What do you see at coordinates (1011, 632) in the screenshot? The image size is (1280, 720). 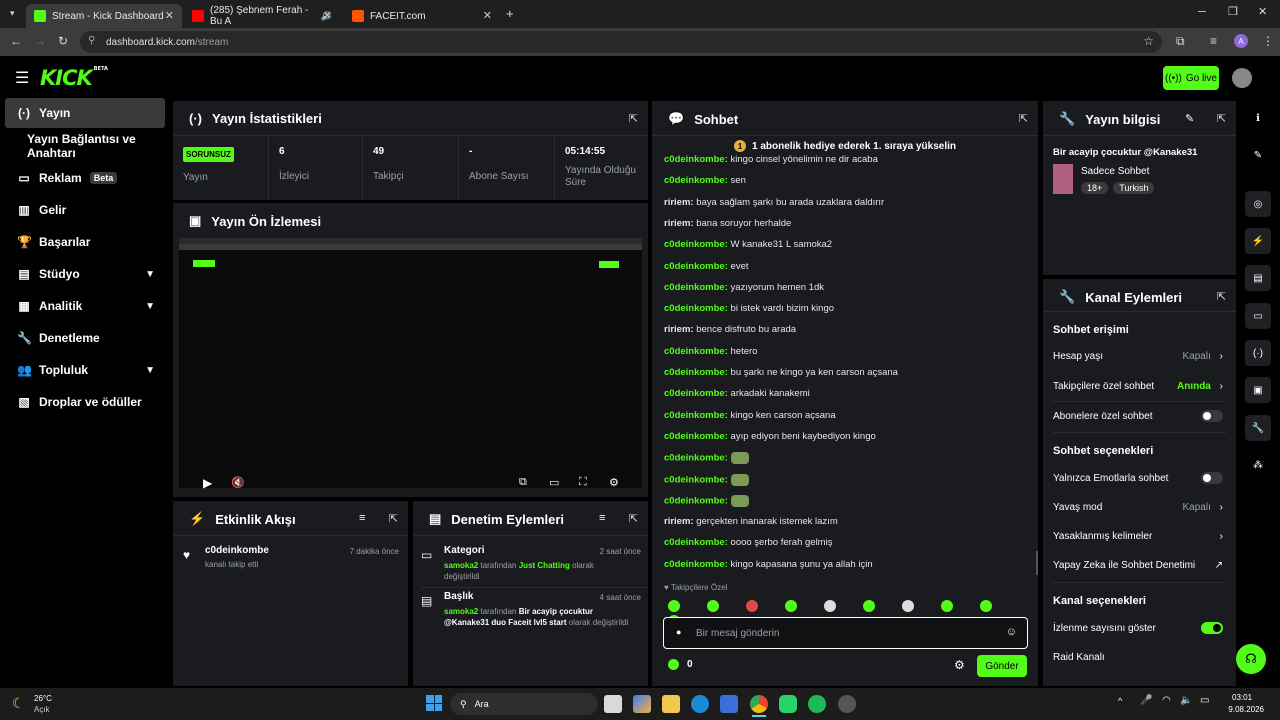 I see `emoji-icon: ☺` at bounding box center [1011, 632].